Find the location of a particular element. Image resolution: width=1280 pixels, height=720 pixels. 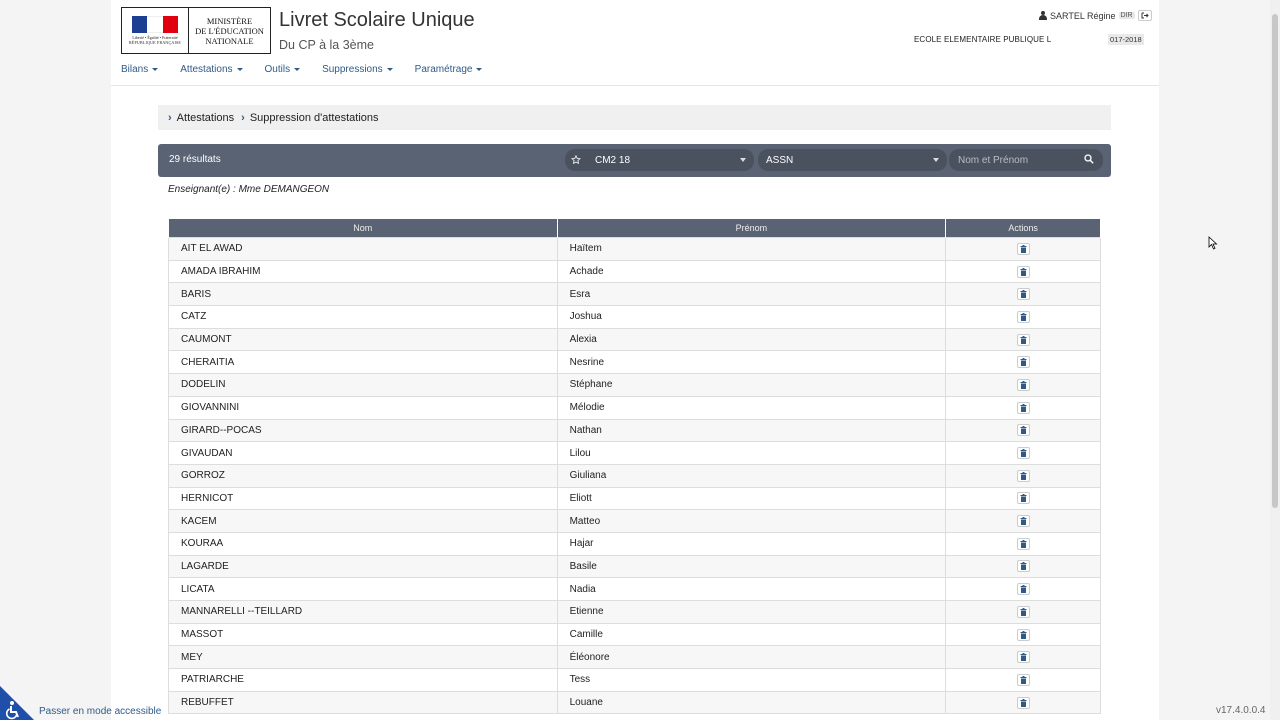

mouse-cursor-icon is located at coordinates (1213, 243).